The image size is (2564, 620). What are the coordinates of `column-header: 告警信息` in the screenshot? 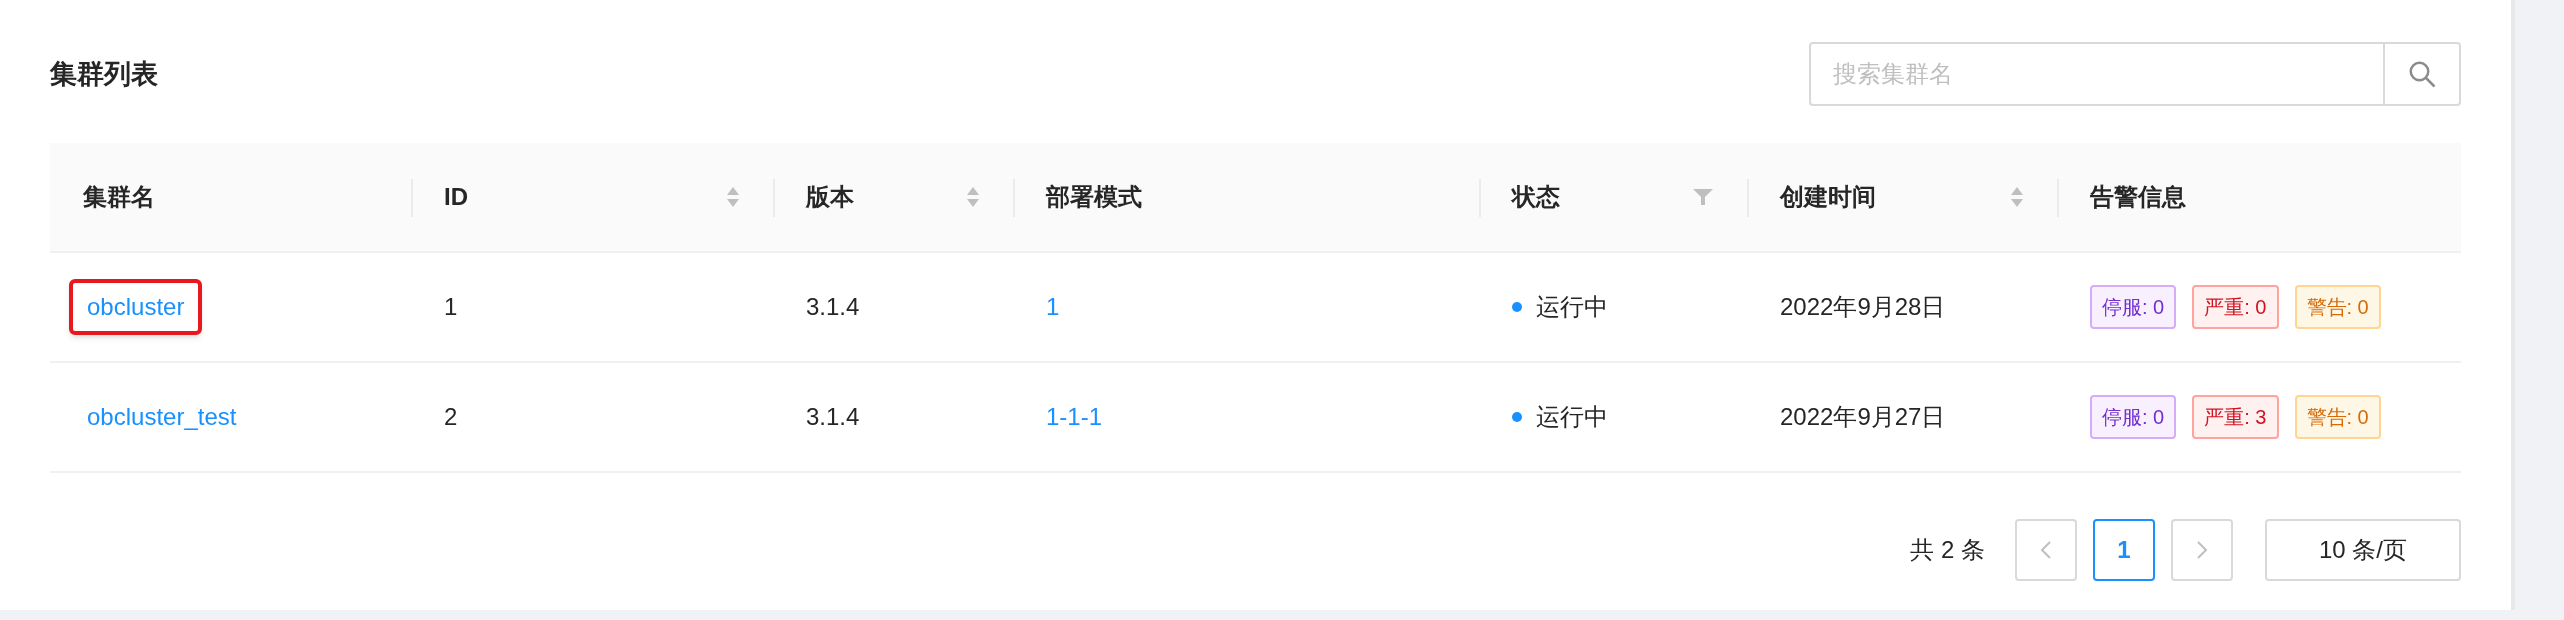 It's located at (2138, 197).